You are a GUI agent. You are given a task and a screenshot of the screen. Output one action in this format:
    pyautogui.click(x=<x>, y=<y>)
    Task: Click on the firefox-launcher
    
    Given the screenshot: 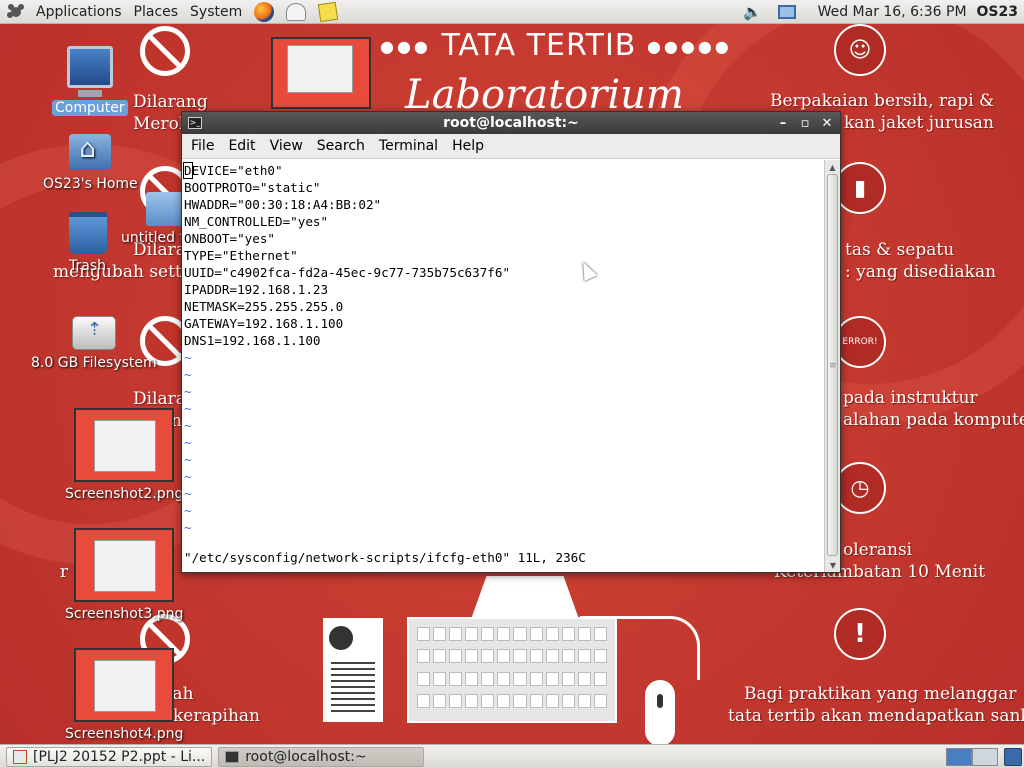 What is the action you would take?
    pyautogui.click(x=264, y=12)
    